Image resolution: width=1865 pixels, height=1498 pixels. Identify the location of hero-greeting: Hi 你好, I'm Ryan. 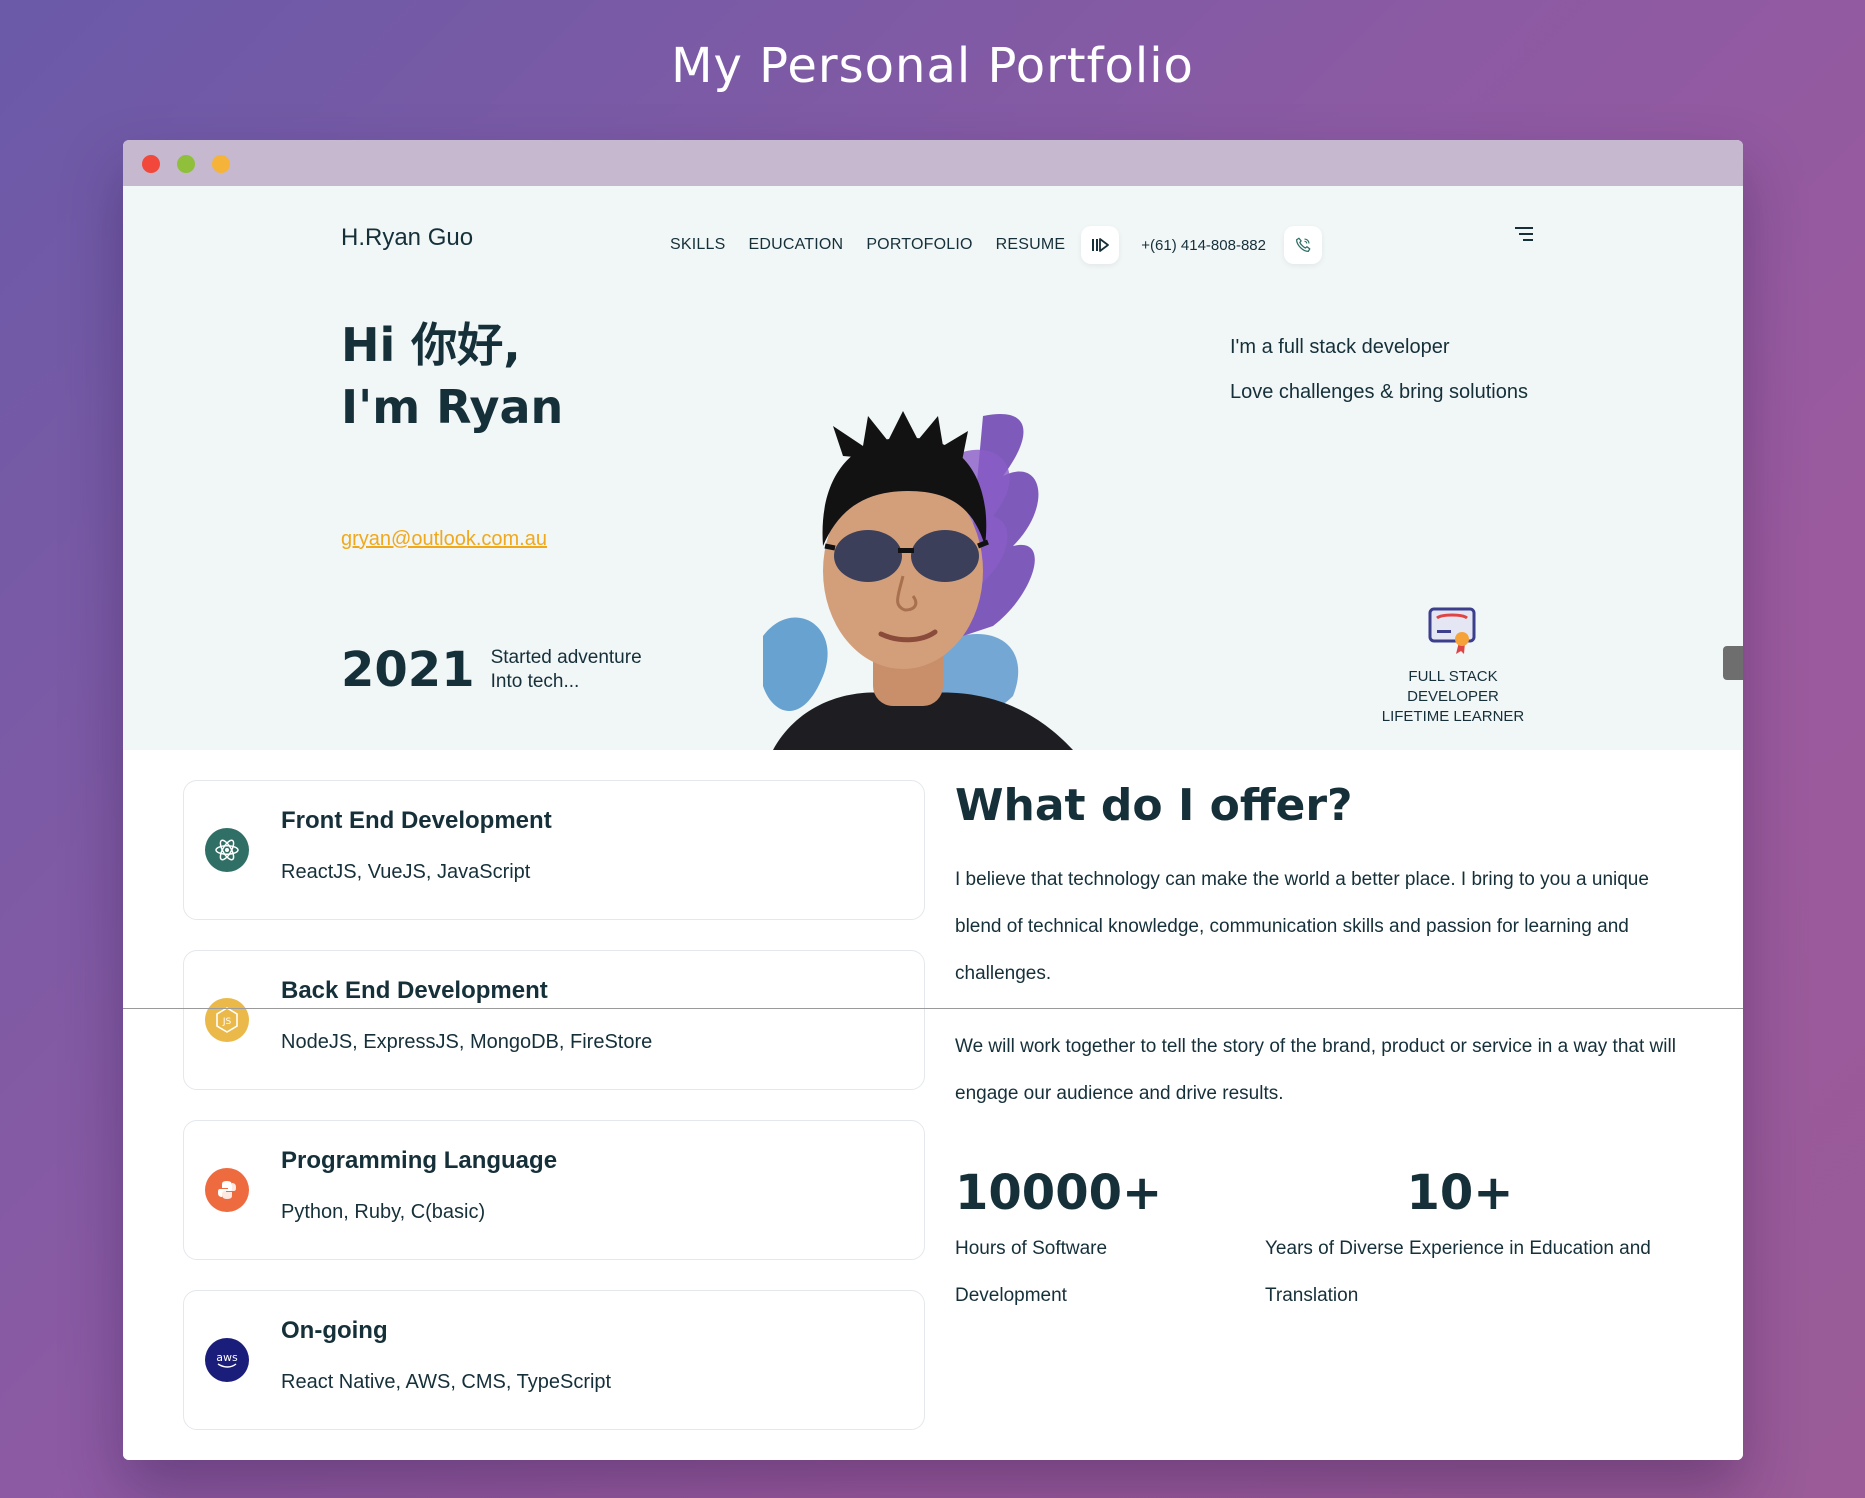
(452, 376).